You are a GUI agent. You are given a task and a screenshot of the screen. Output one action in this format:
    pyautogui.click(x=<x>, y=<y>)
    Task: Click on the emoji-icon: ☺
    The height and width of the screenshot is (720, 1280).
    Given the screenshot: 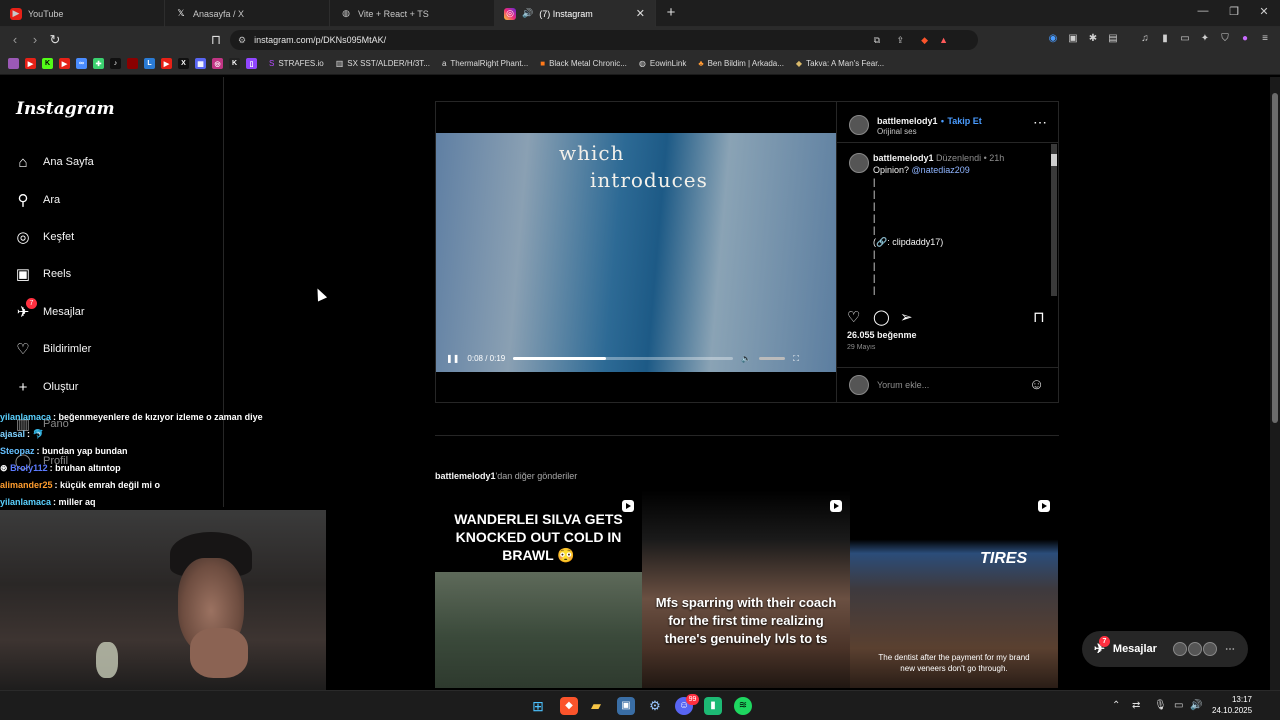 What is the action you would take?
    pyautogui.click(x=1036, y=384)
    